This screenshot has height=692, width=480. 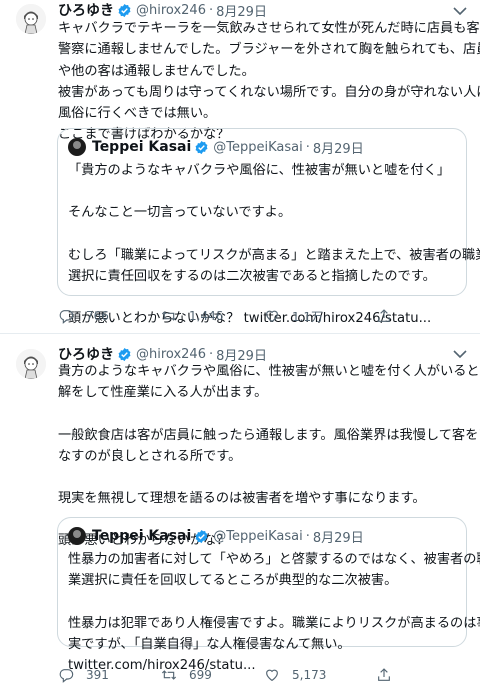 What do you see at coordinates (242, 499) in the screenshot?
I see `tweet-text-line: 現実を無視して理想を語るのは被害者を増やす事になります。` at bounding box center [242, 499].